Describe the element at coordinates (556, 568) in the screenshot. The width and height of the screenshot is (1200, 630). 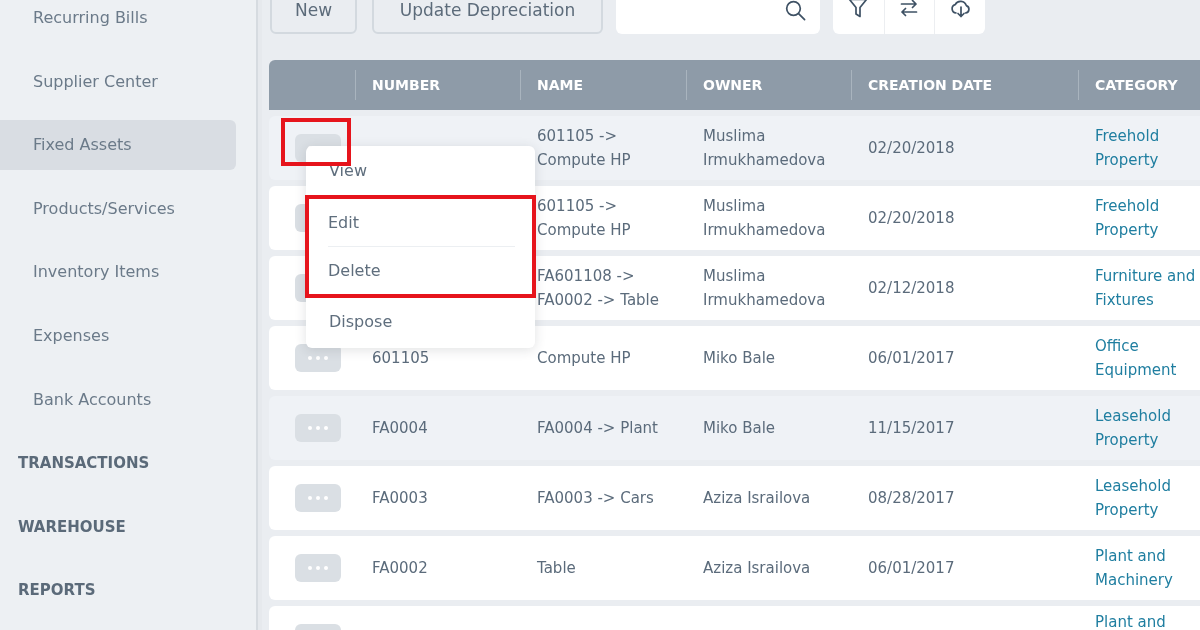
I see `asset-name: Table` at that location.